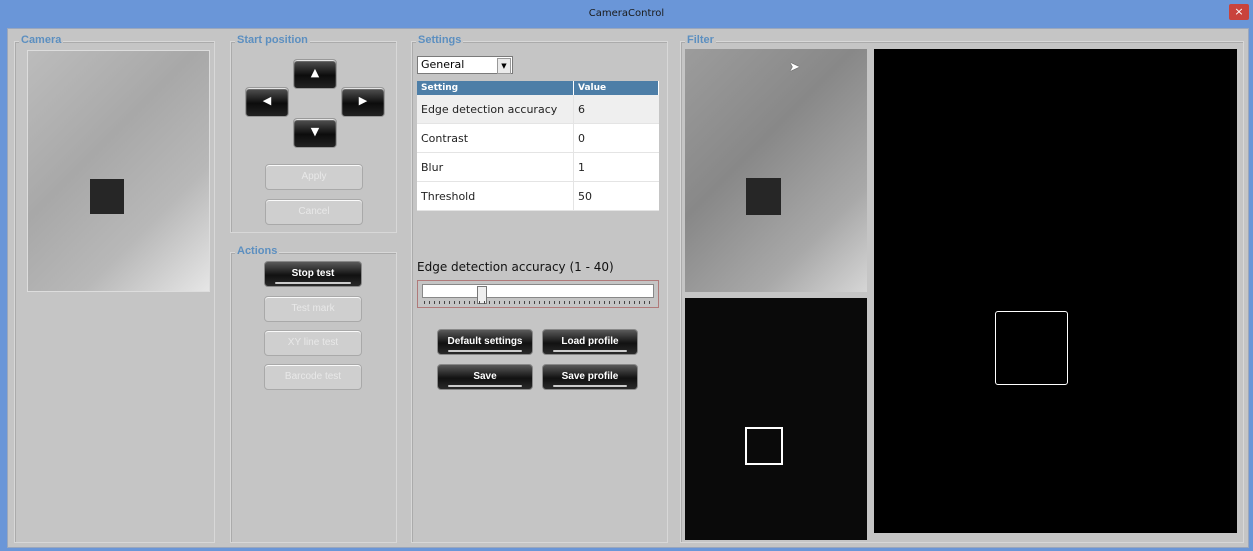 This screenshot has height=551, width=1253. Describe the element at coordinates (41, 40) in the screenshot. I see `camera-group-label: Camera` at that location.